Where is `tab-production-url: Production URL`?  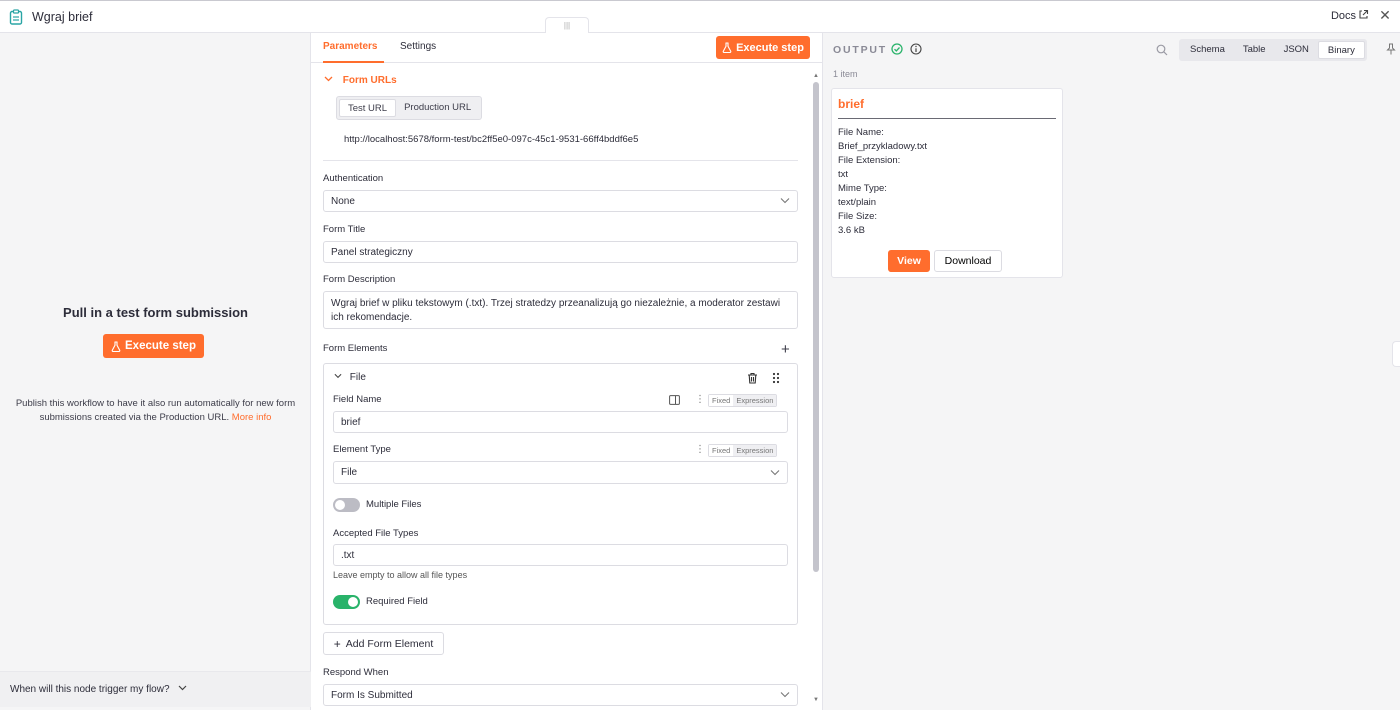
tab-production-url: Production URL is located at coordinates (437, 108).